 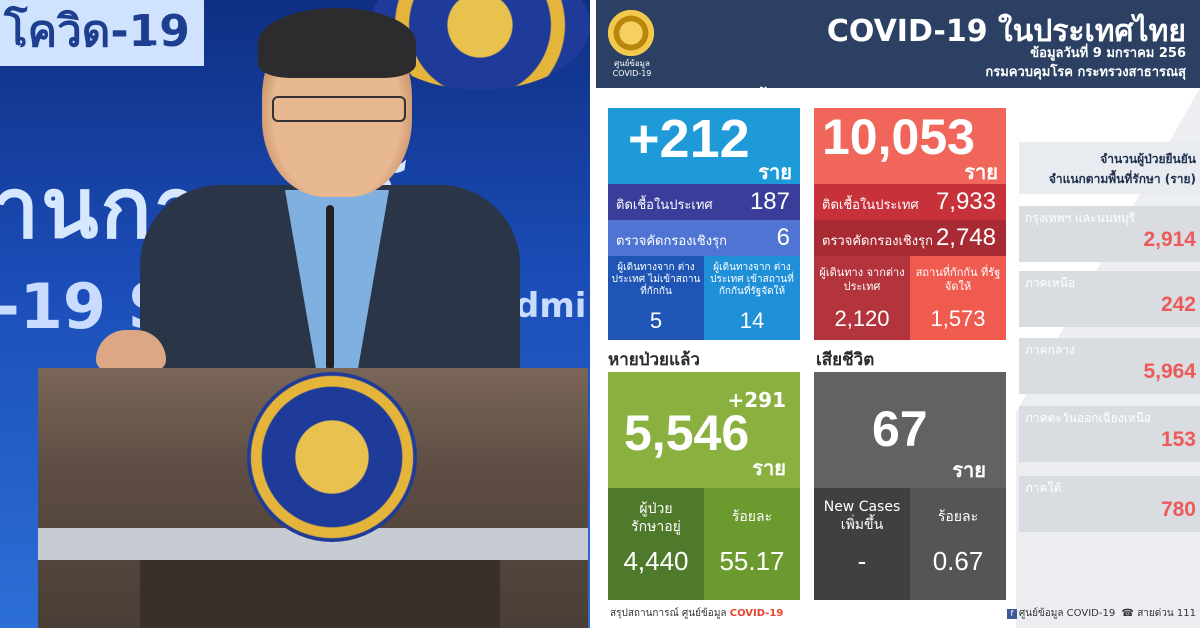 I want to click on speaker-glasses, so click(x=339, y=109).